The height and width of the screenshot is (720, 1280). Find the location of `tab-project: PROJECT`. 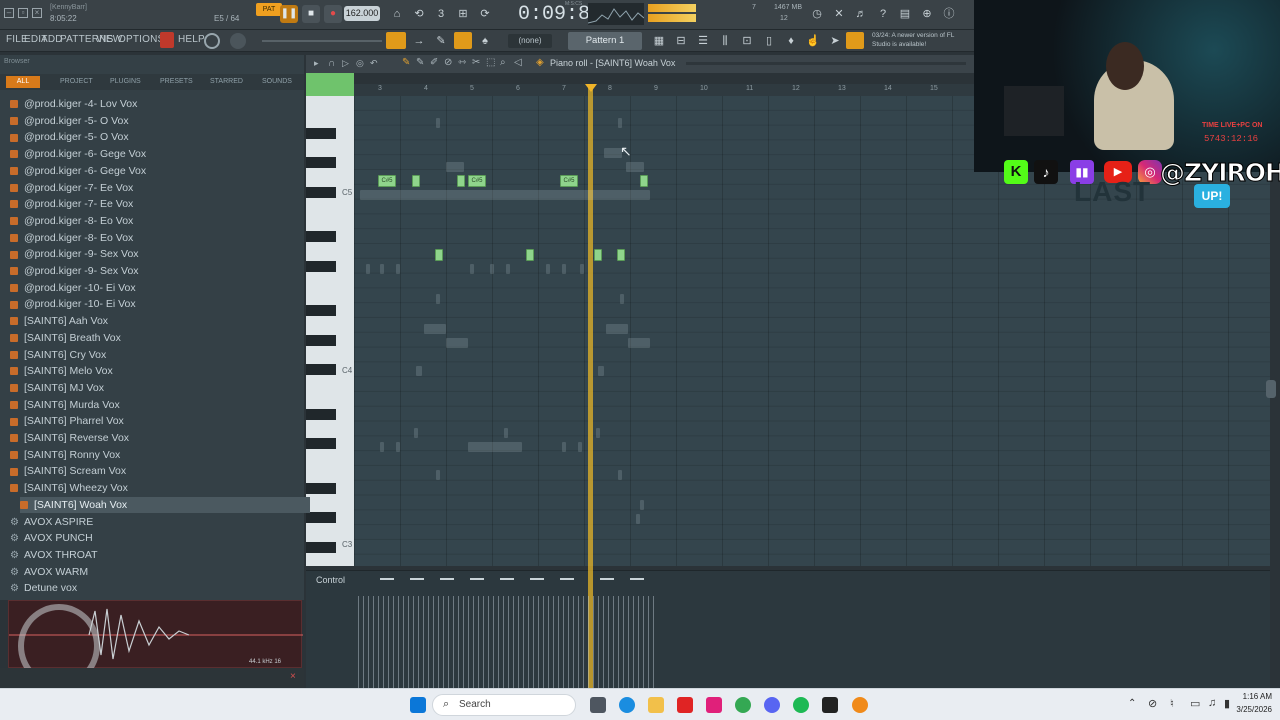

tab-project: PROJECT is located at coordinates (76, 81).